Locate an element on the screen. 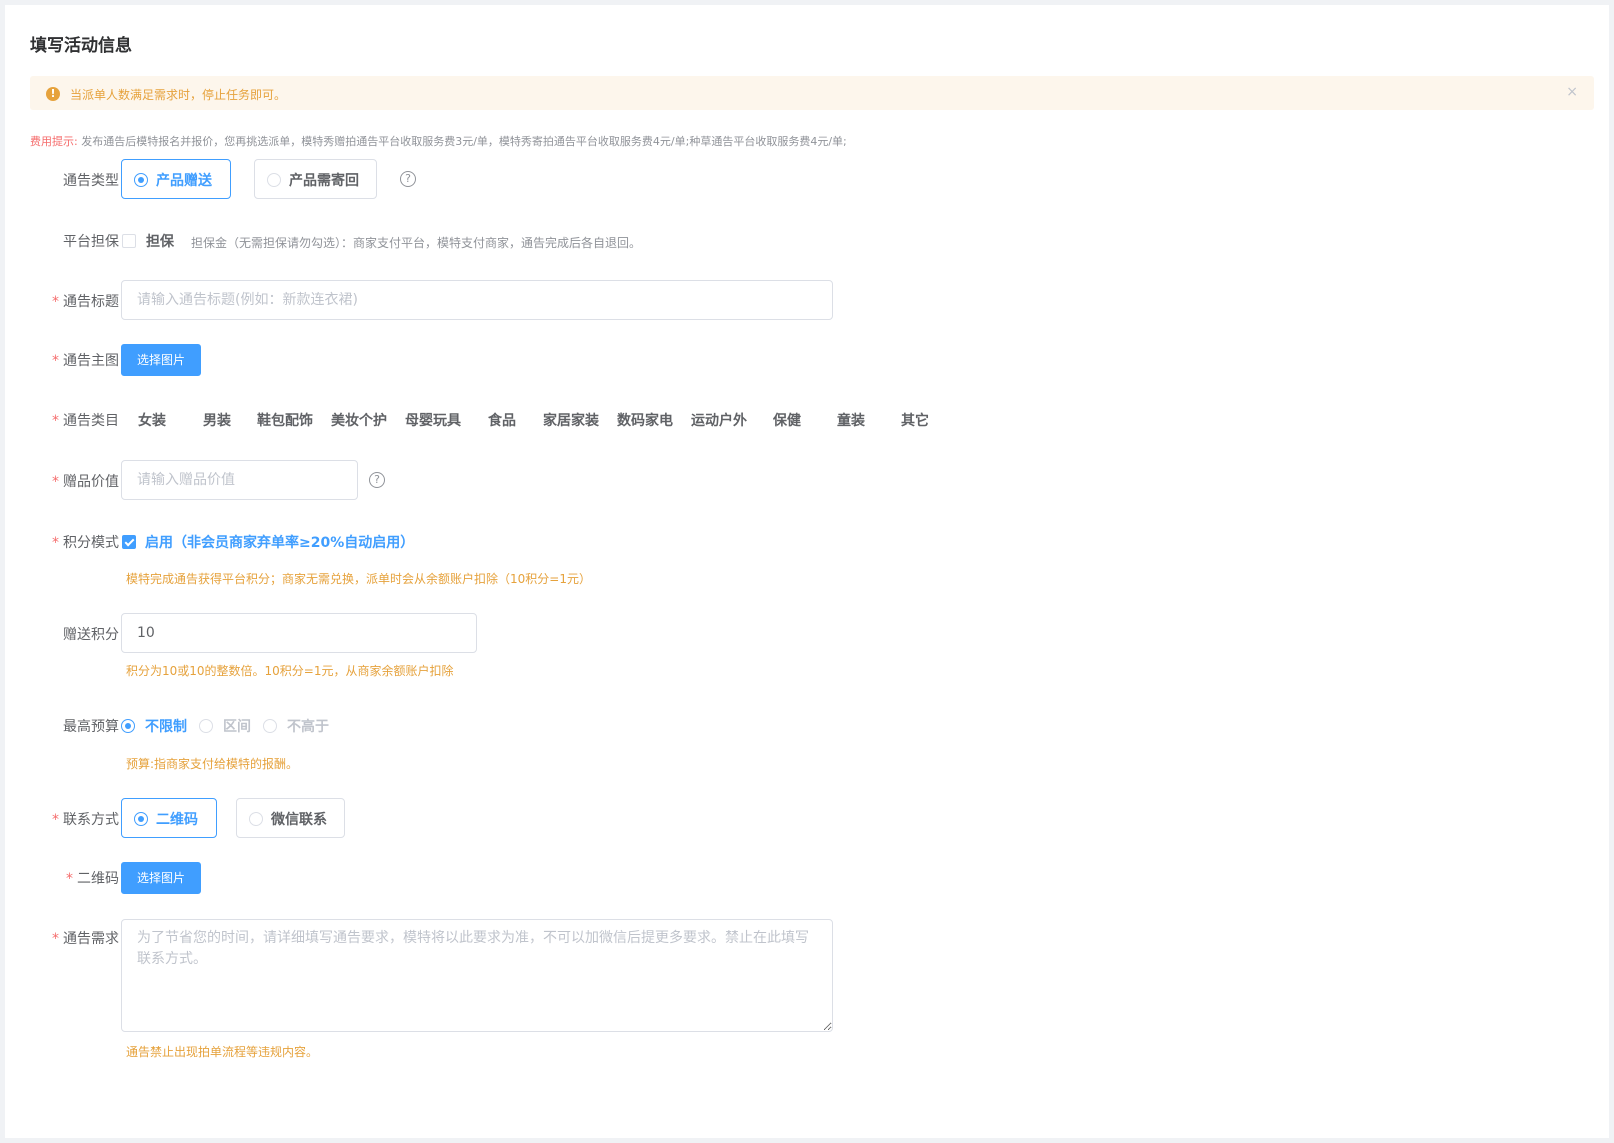 The height and width of the screenshot is (1143, 1614). title-row: * 通告标题 is located at coordinates (807, 300).